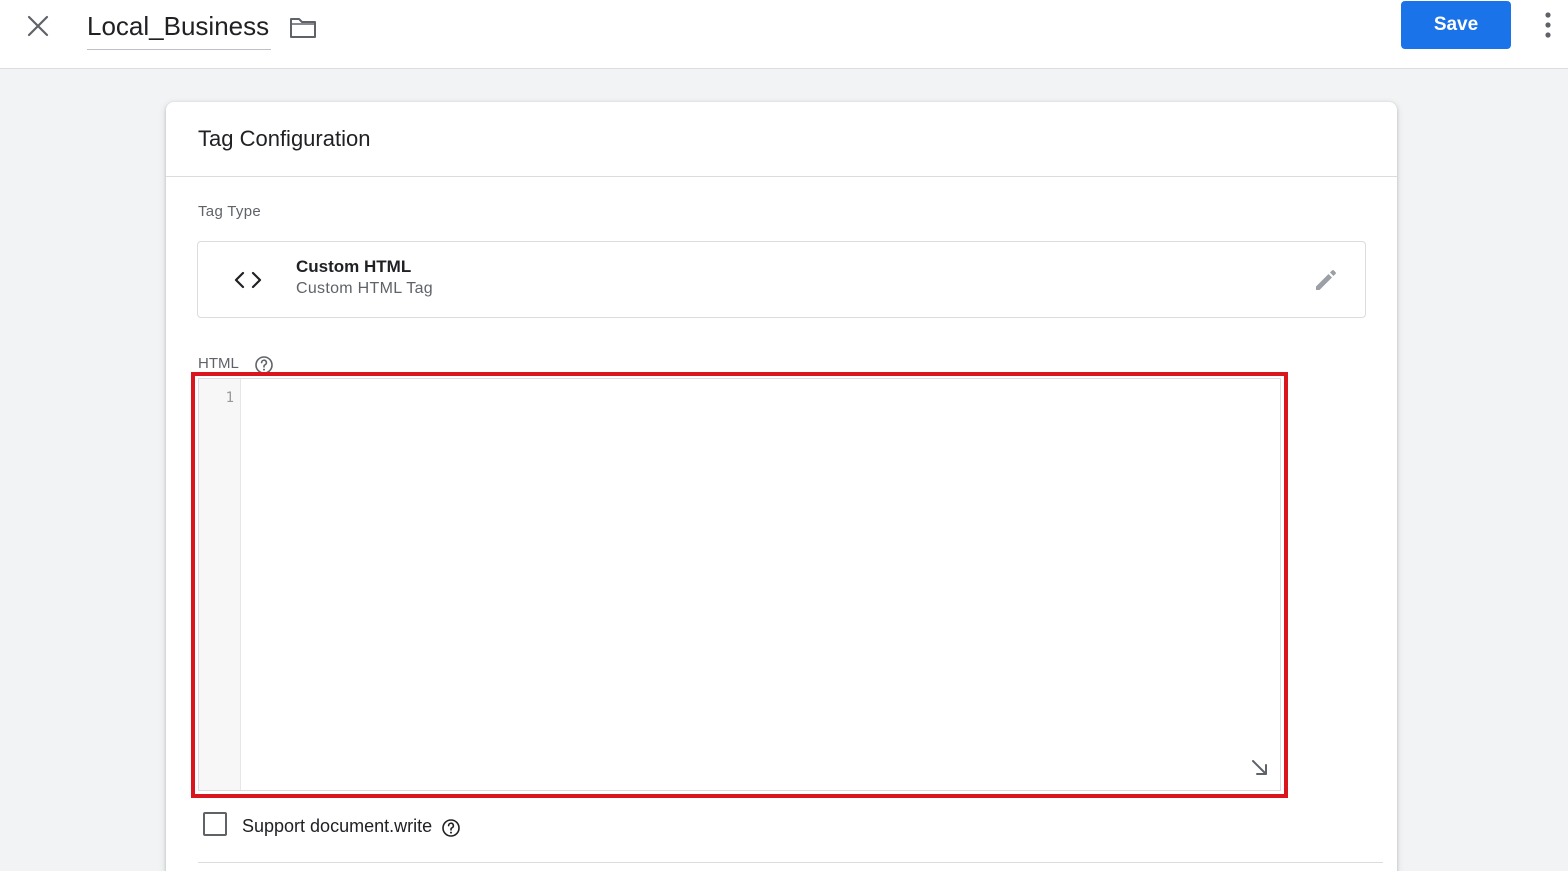 The width and height of the screenshot is (1568, 871). I want to click on card-title: Tag Configuration, so click(284, 138).